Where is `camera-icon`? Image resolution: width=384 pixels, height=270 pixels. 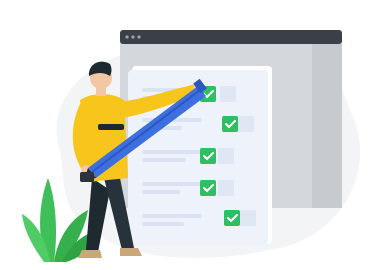
camera-icon is located at coordinates (87, 177).